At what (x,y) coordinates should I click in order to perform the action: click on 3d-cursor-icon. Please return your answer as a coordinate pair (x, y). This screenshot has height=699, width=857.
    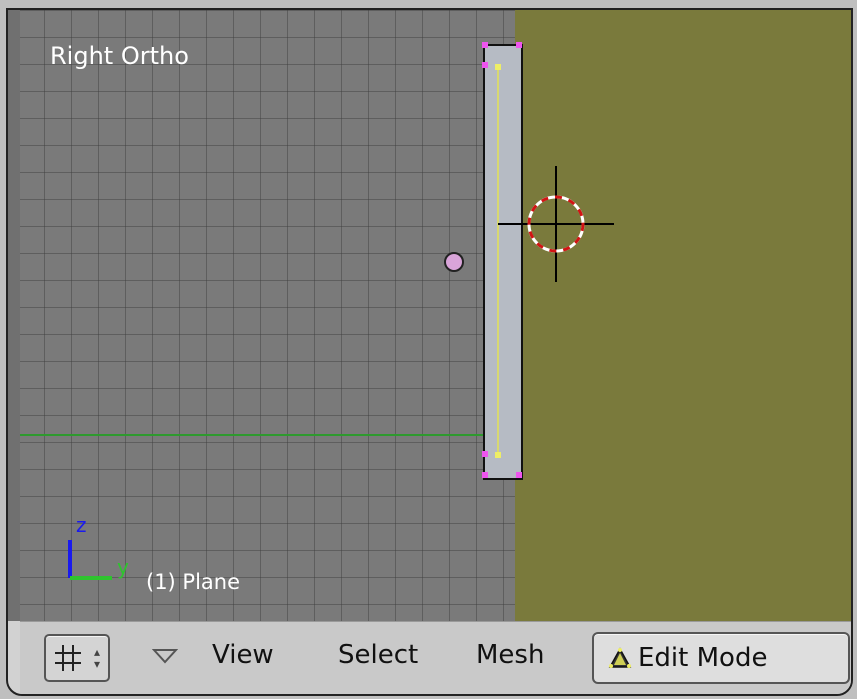
    Looking at the image, I should click on (558, 226).